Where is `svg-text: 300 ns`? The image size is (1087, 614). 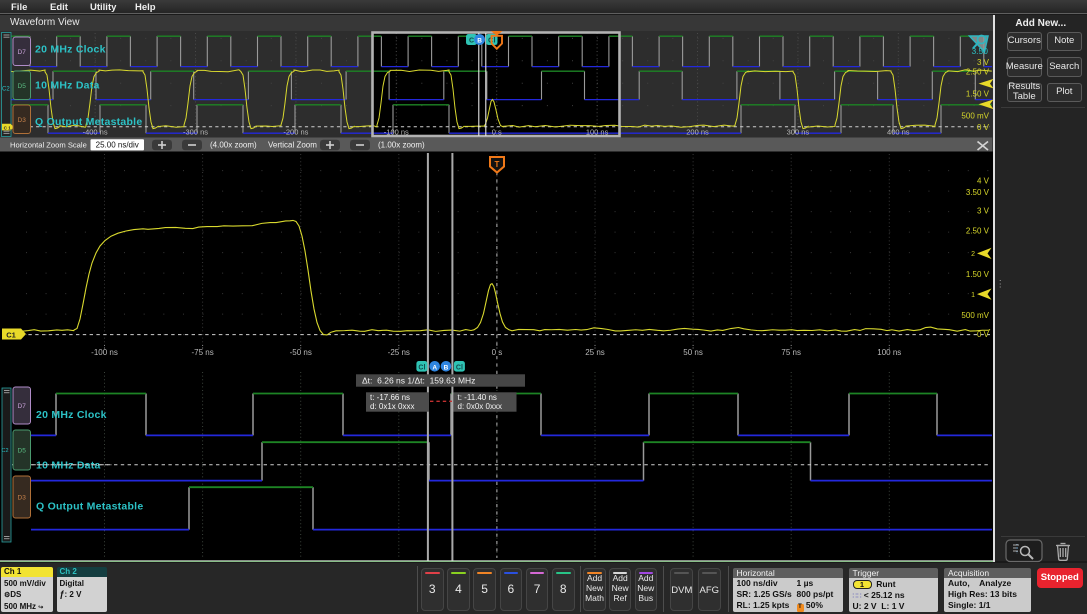 svg-text: 300 ns is located at coordinates (798, 132).